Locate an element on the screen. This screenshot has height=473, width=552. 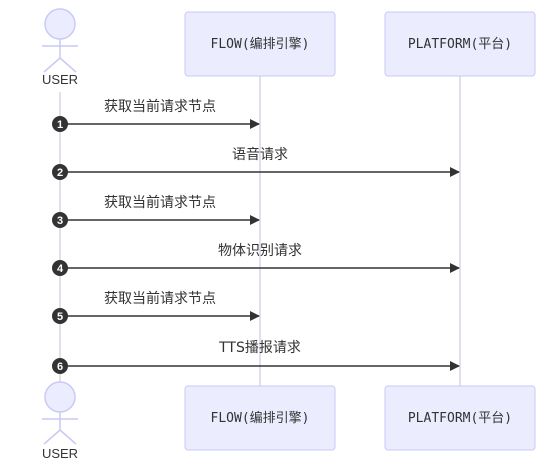
message-label: 物体识别请求 is located at coordinates (260, 251).